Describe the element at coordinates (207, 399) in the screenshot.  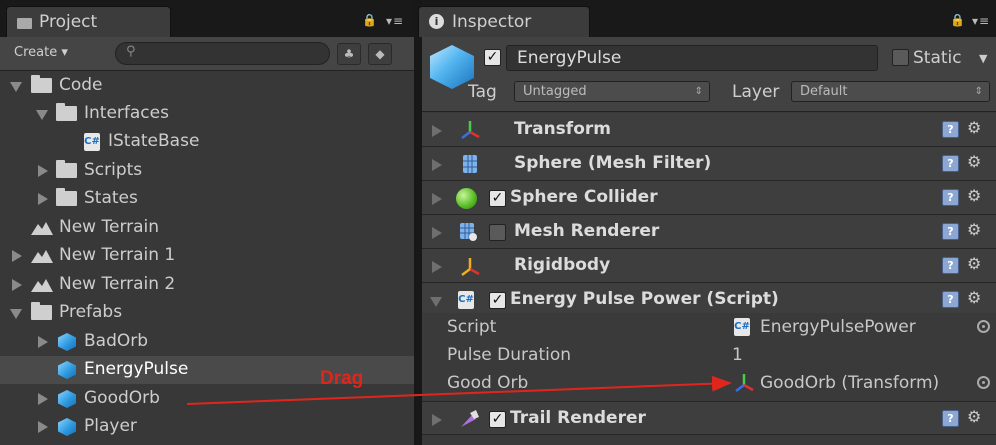
I see `tree-item-goodorb: GoodOrb` at that location.